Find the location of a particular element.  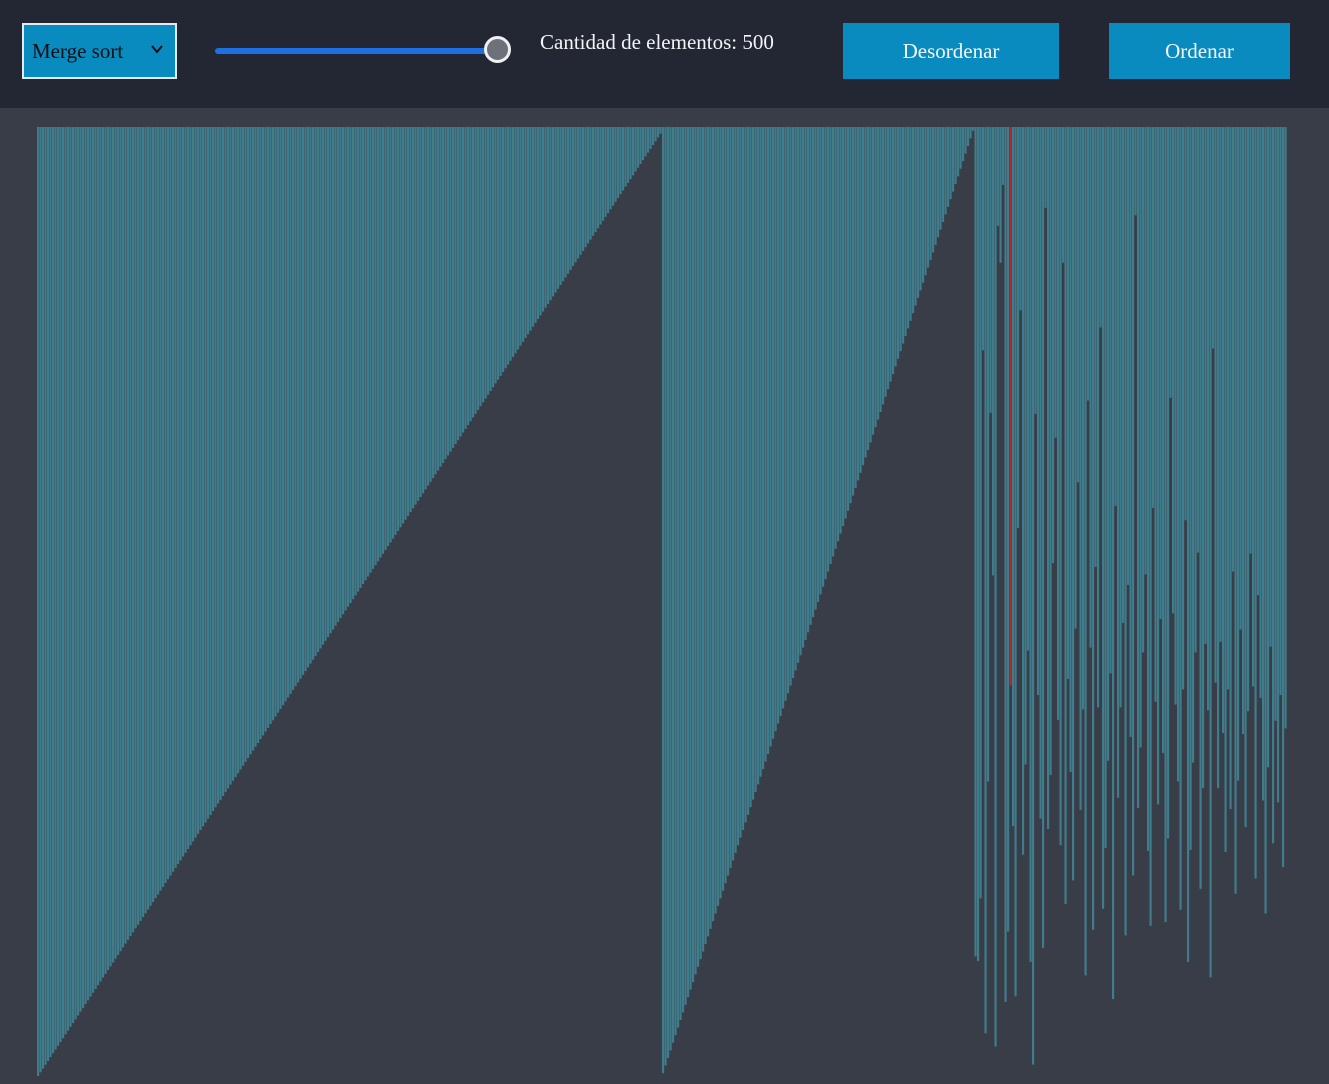

shuffle-button: Desordenar is located at coordinates (951, 51).